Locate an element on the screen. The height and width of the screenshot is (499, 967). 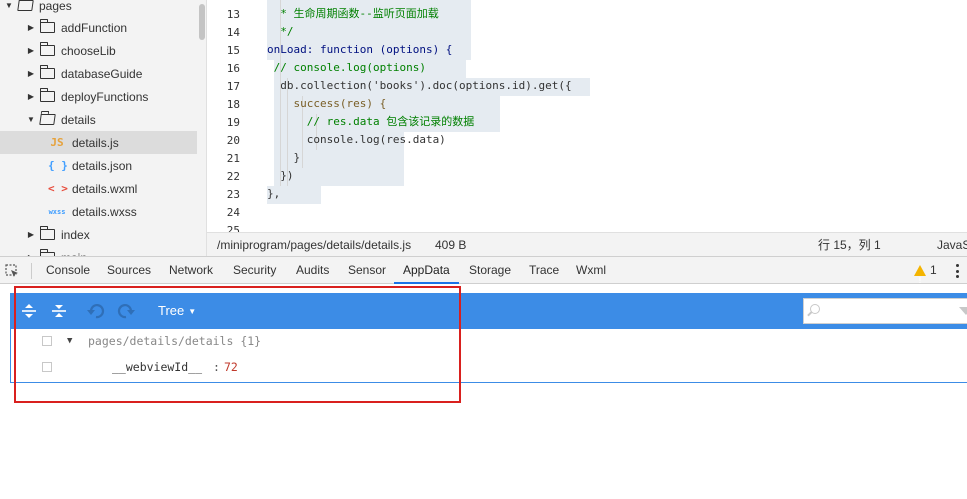
tree-folder-deployfunctions: ▶ deployFunctions is located at coordinates (98, 96).